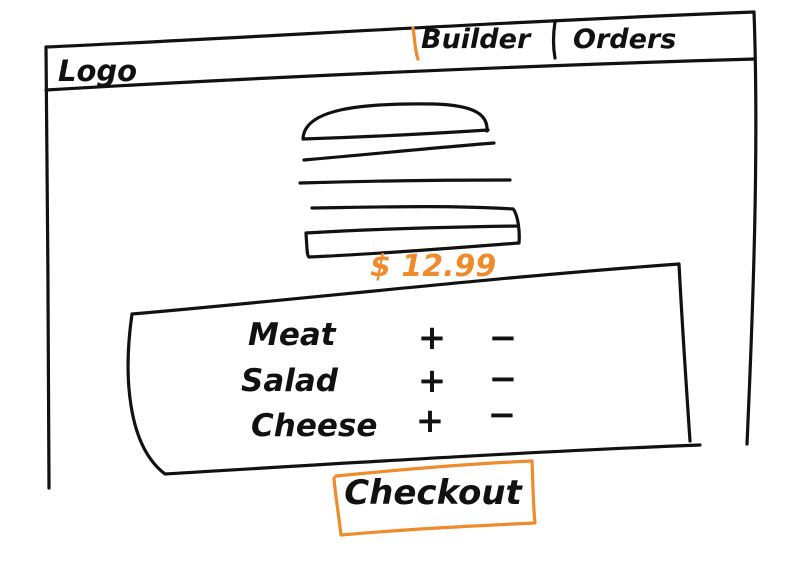 This screenshot has height=565, width=806. Describe the element at coordinates (503, 379) in the screenshot. I see `remove-salad-button: −` at that location.